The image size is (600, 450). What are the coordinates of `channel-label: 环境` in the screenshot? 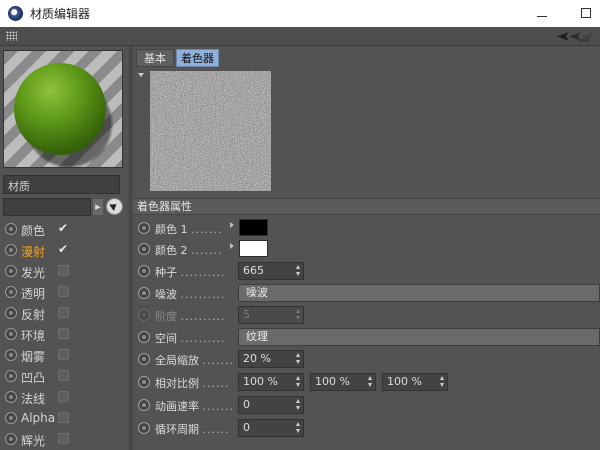 It's located at (33, 335).